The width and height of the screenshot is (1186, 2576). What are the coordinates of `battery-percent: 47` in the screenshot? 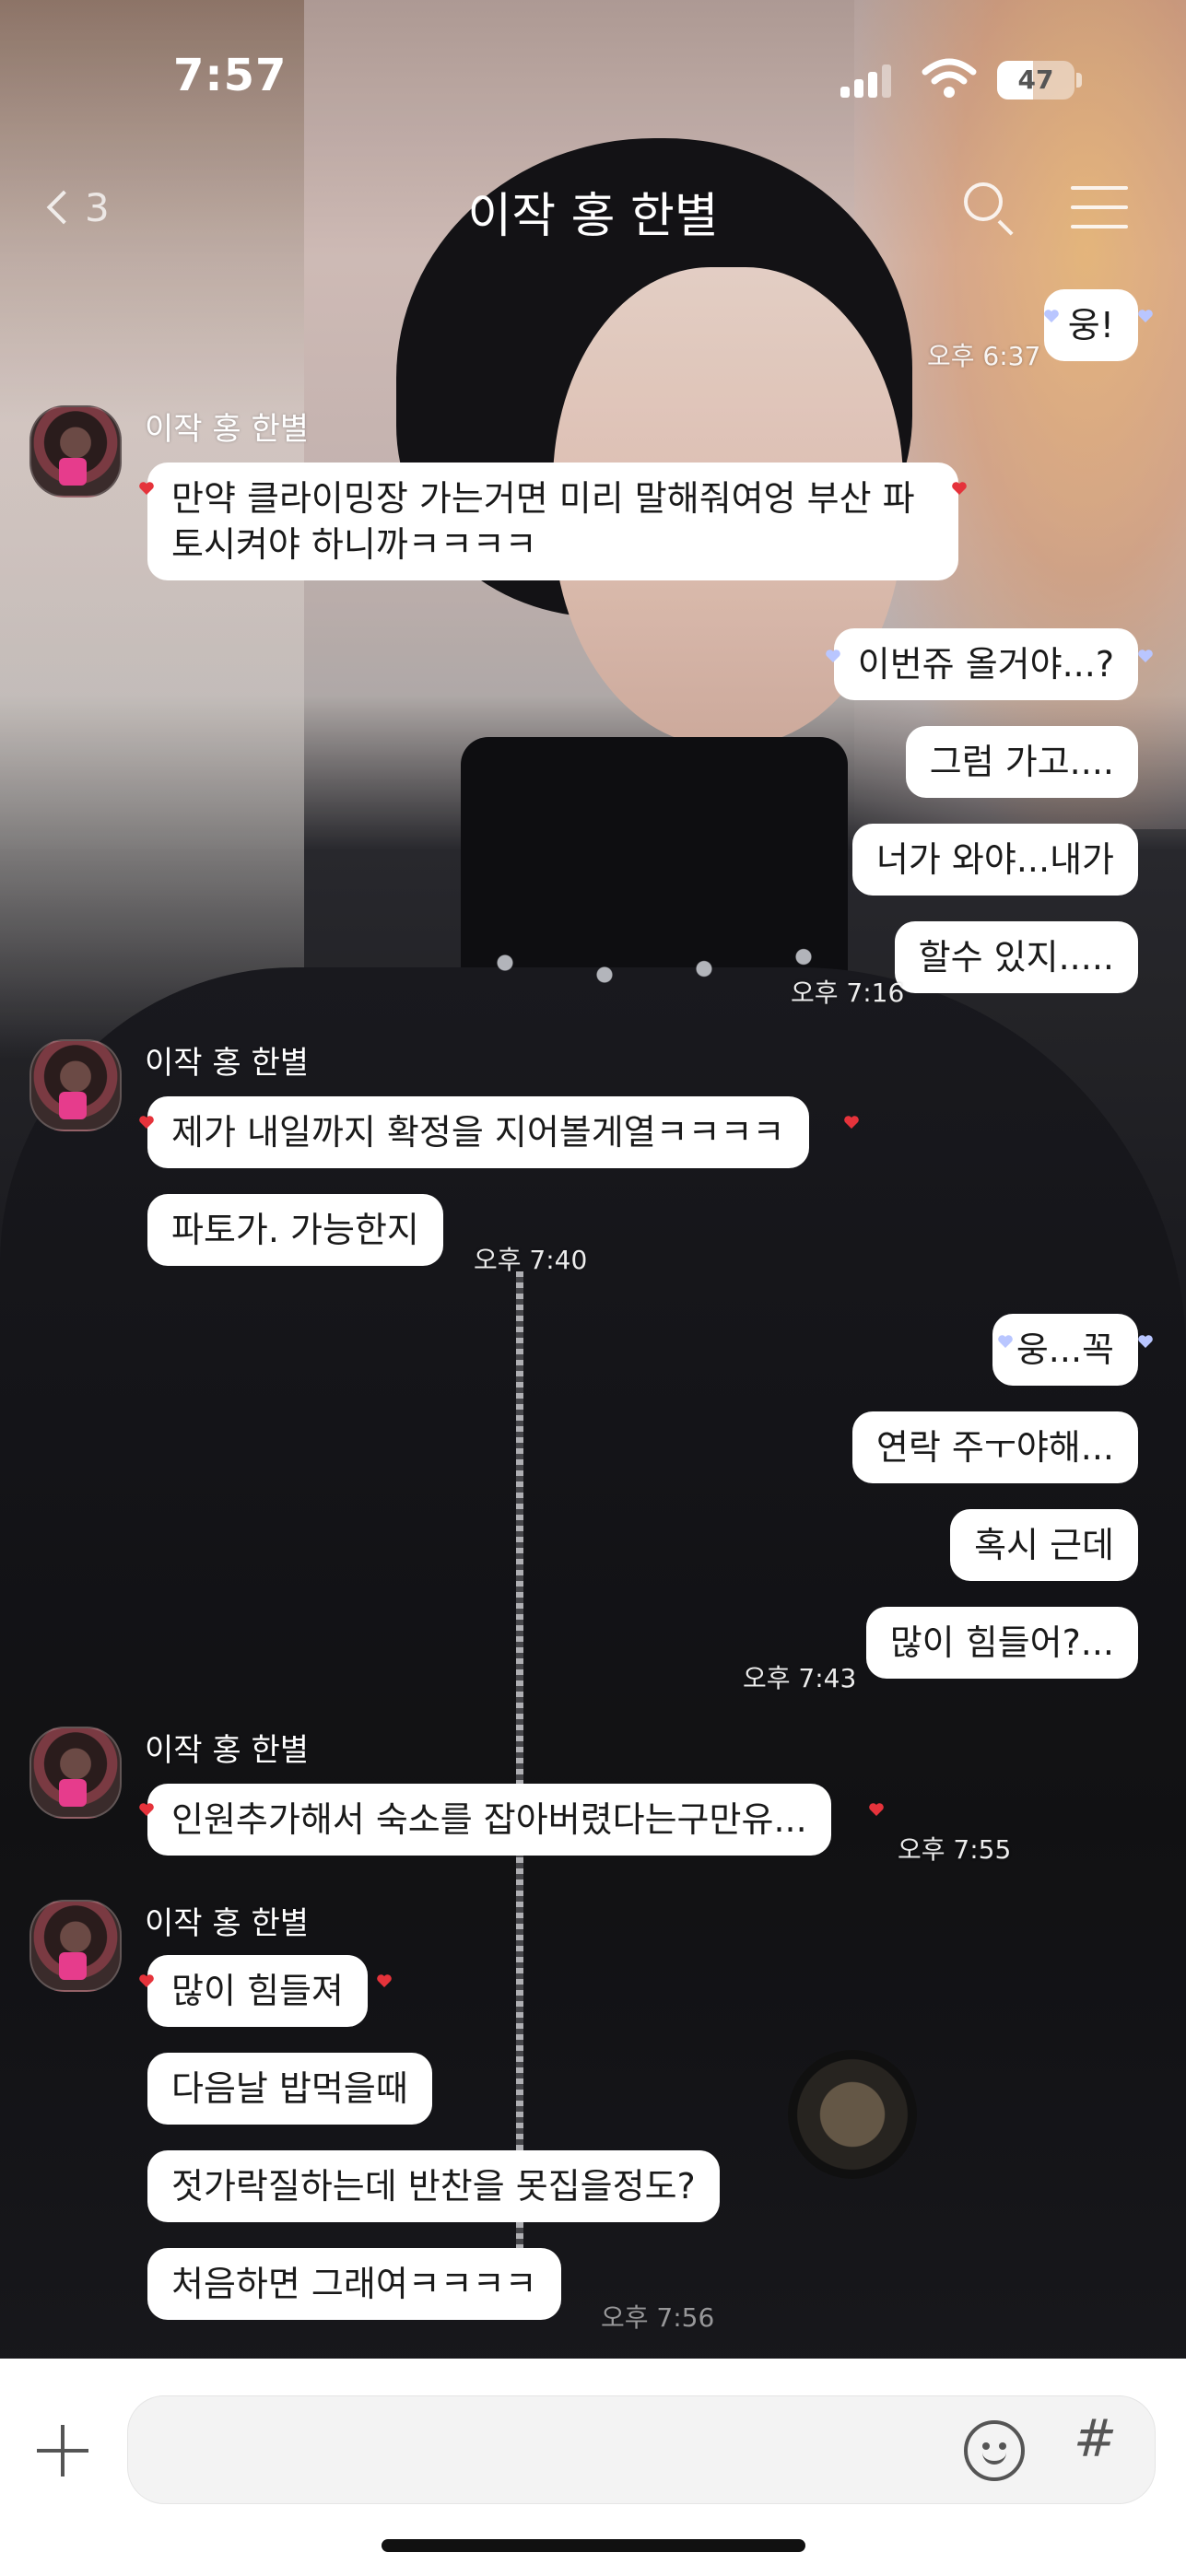 It's located at (1035, 79).